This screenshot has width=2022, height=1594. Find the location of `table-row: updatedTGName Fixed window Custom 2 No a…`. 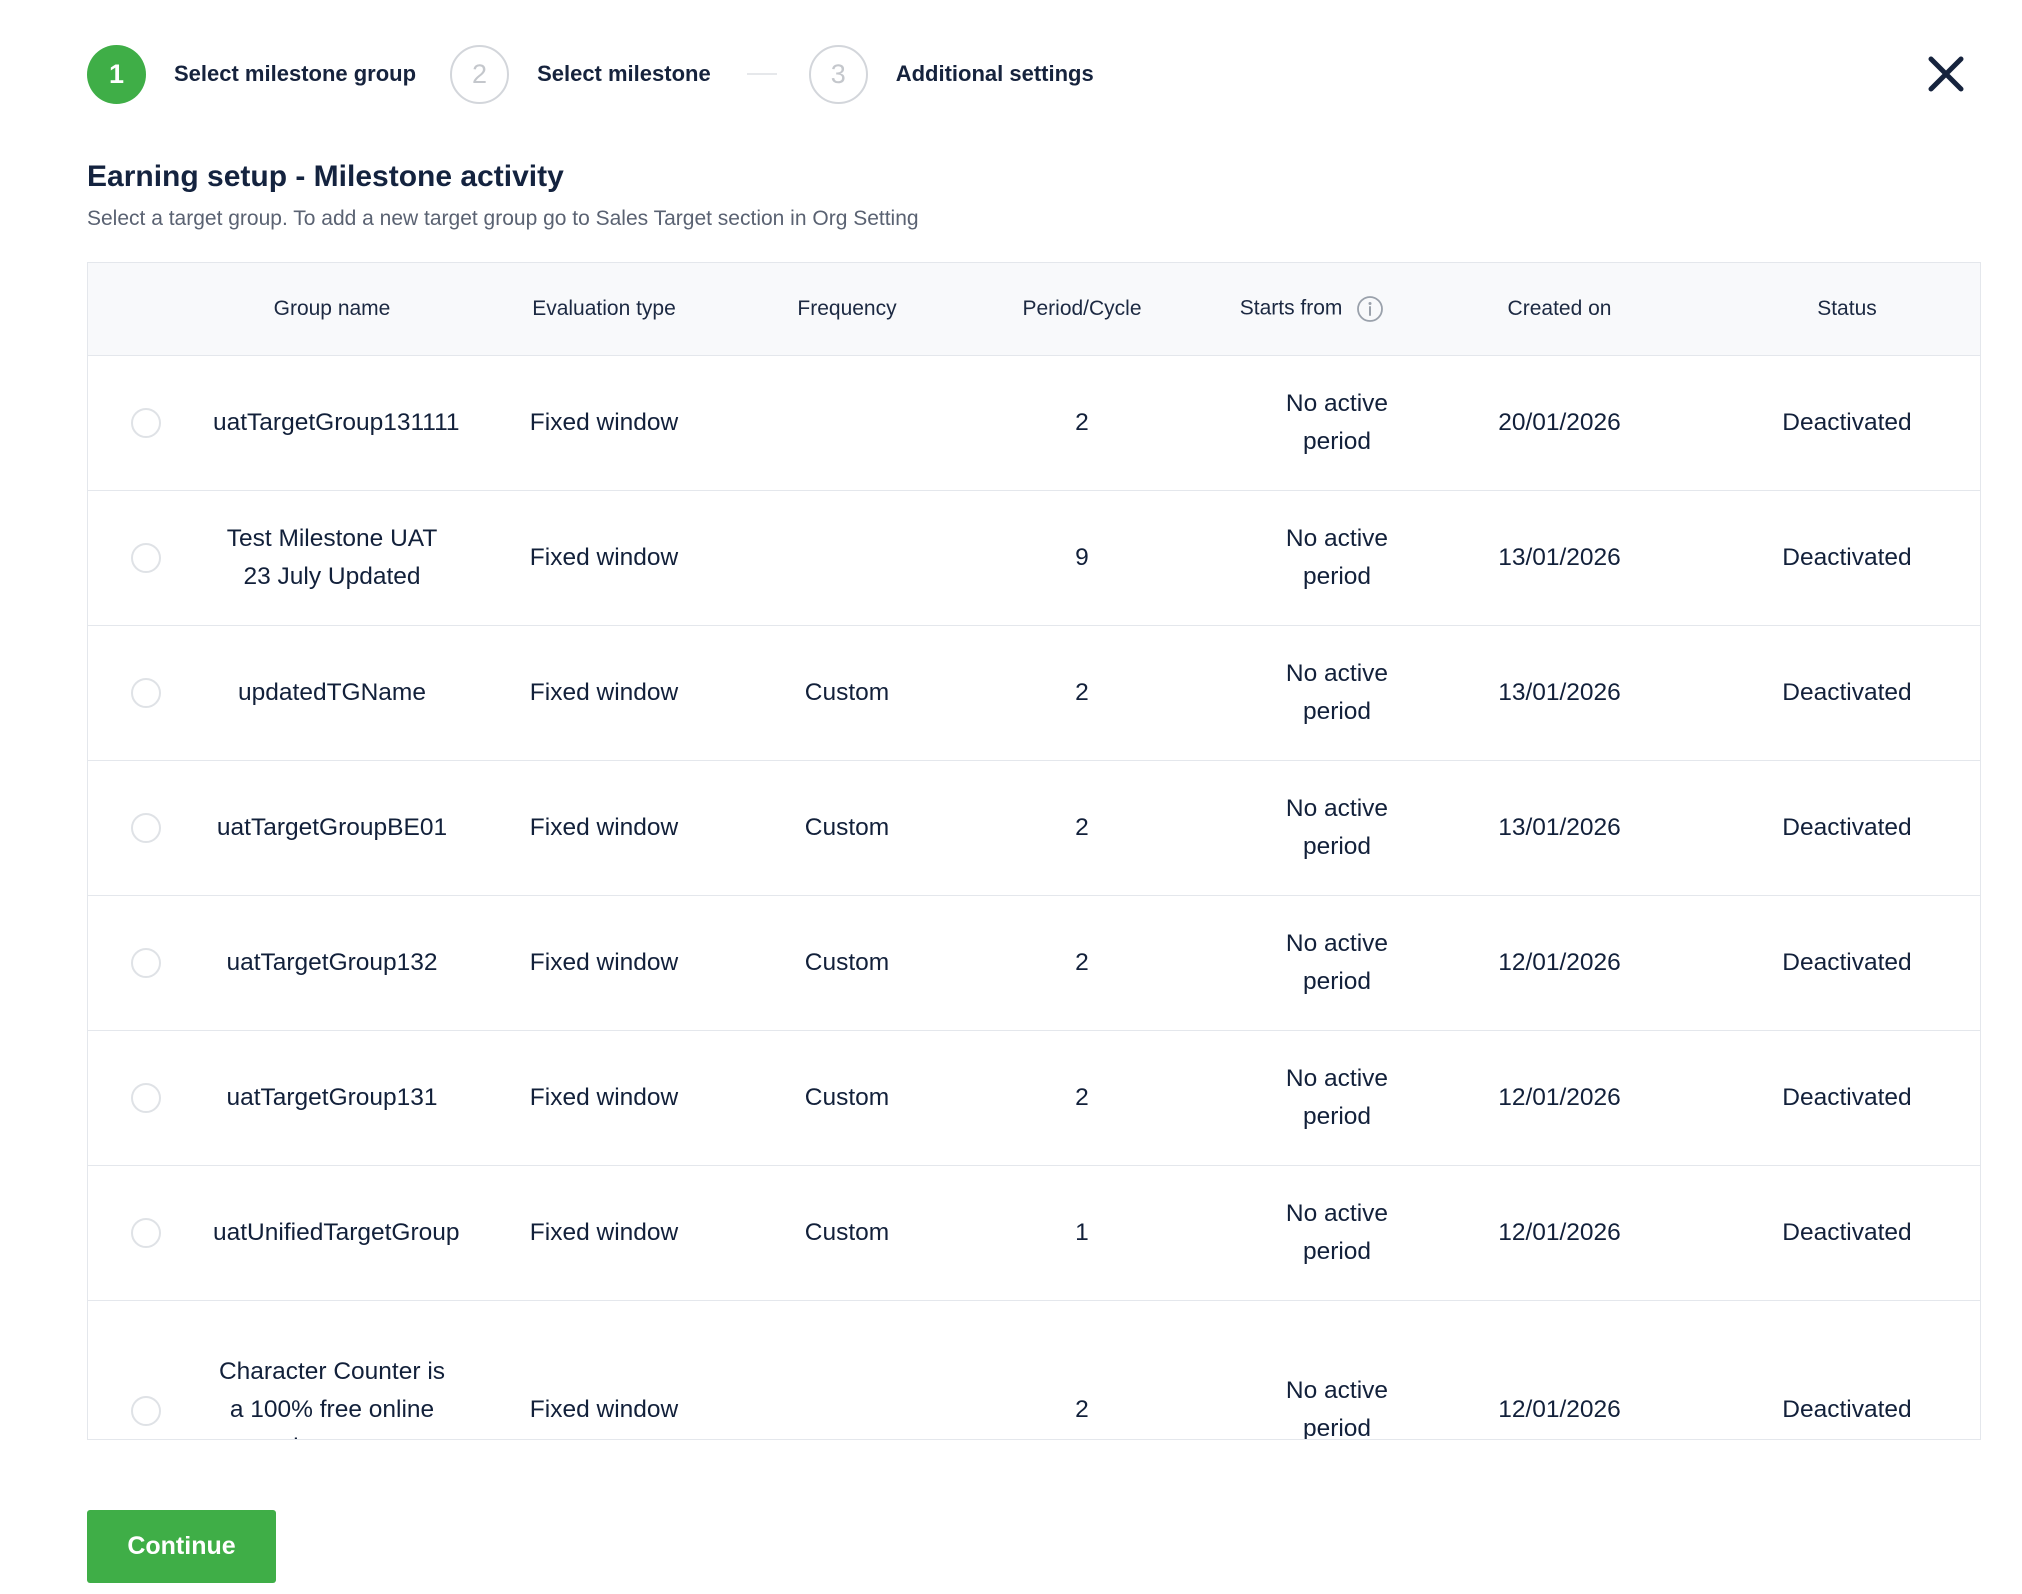

table-row: updatedTGName Fixed window Custom 2 No a… is located at coordinates (1034, 693).